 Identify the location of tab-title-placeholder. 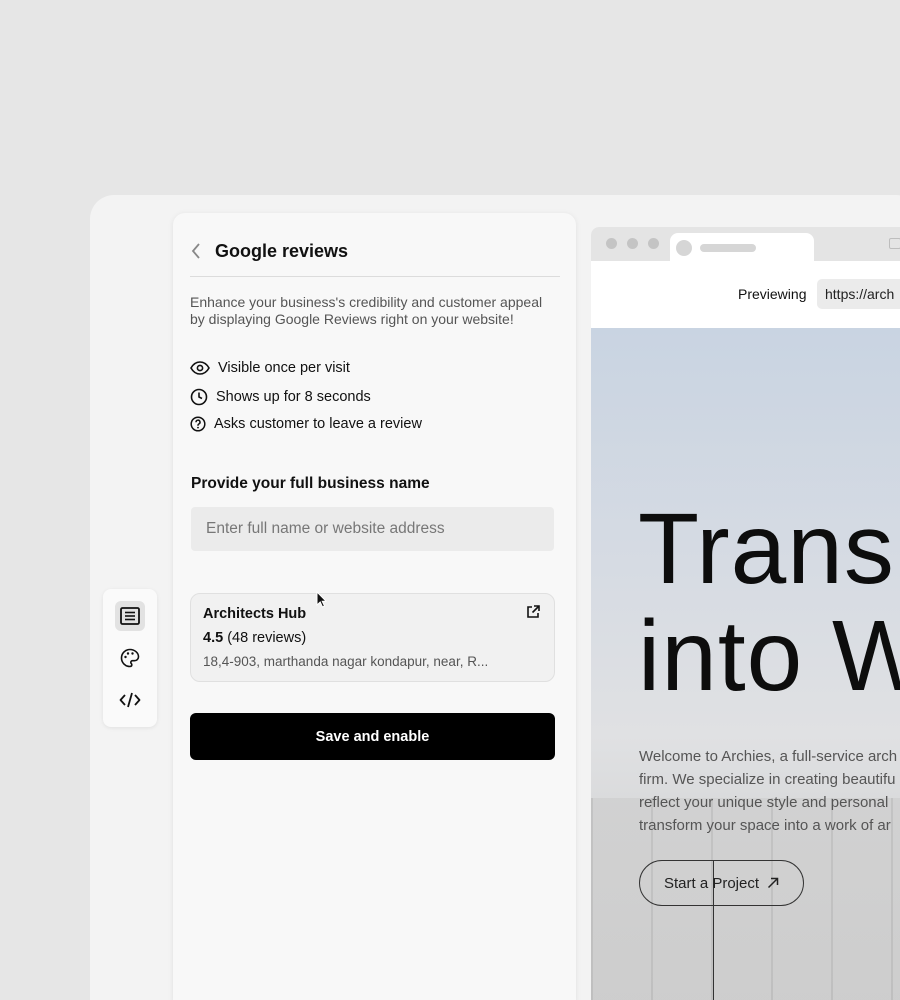
(728, 248).